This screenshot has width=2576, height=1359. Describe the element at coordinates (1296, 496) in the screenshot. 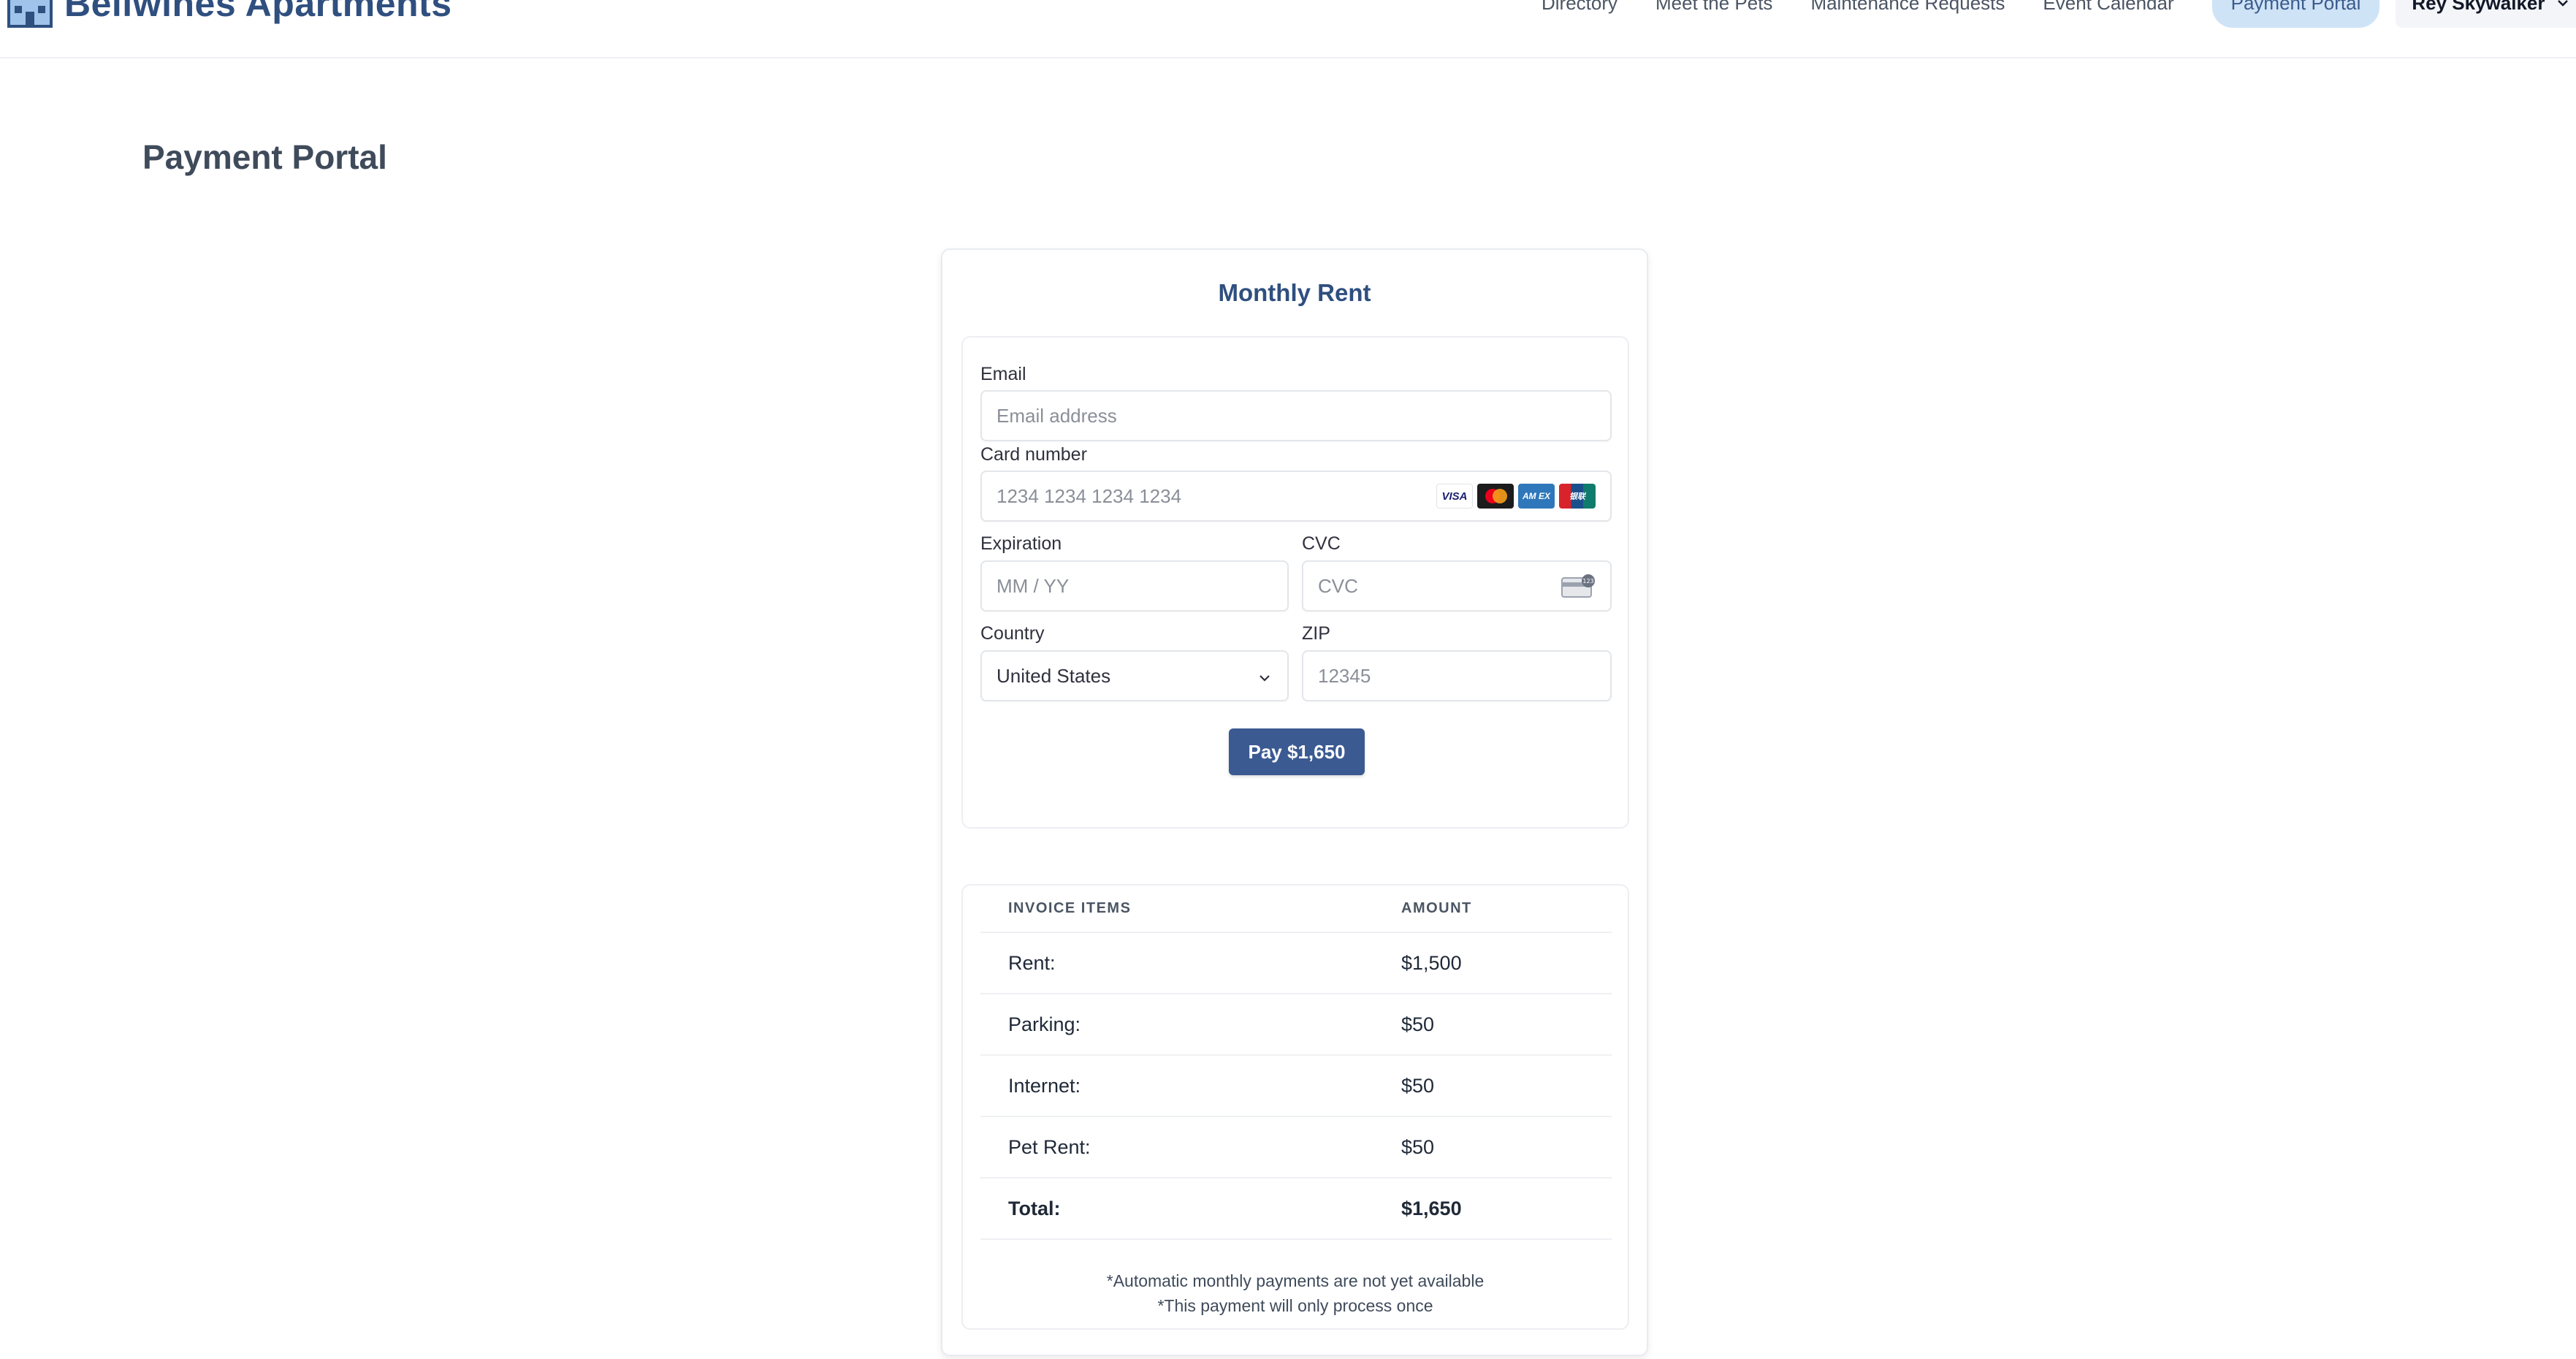

I see `card-number-field-wrapper: VISA AM EX 银联` at that location.